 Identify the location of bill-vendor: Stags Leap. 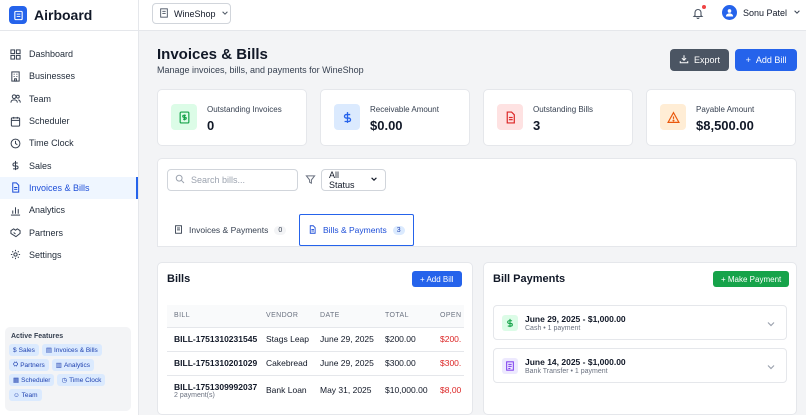
(286, 338).